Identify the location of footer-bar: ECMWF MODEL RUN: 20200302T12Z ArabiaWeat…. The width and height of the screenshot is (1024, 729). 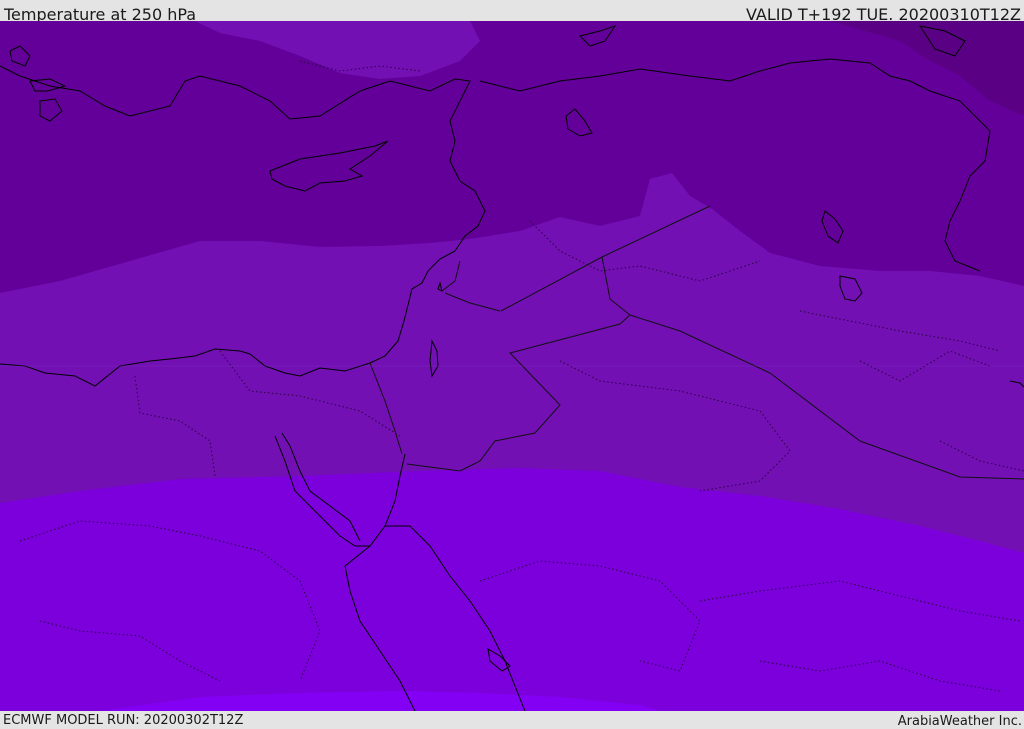
(512, 720).